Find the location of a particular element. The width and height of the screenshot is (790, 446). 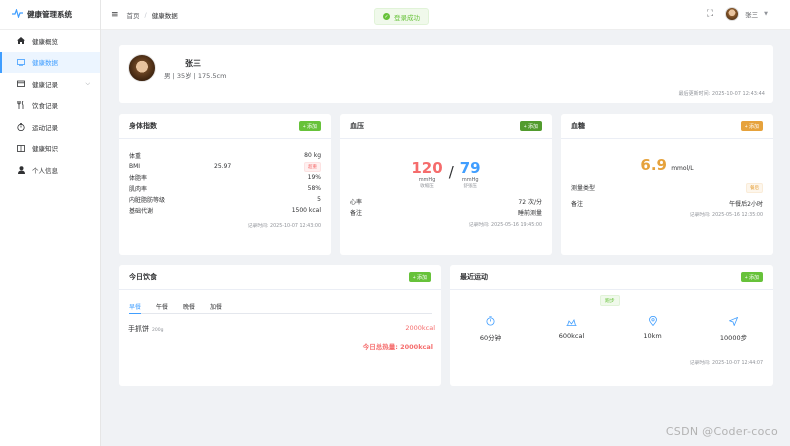

record-icon is located at coordinates (21, 84).